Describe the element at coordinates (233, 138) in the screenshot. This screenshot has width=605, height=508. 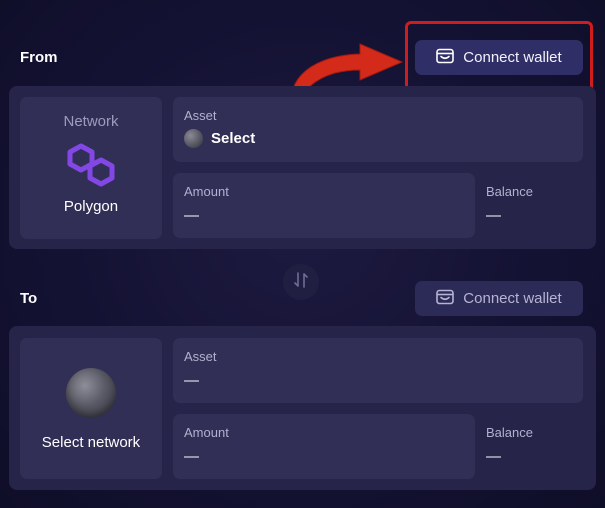
I see `asset-select-label: Select` at that location.